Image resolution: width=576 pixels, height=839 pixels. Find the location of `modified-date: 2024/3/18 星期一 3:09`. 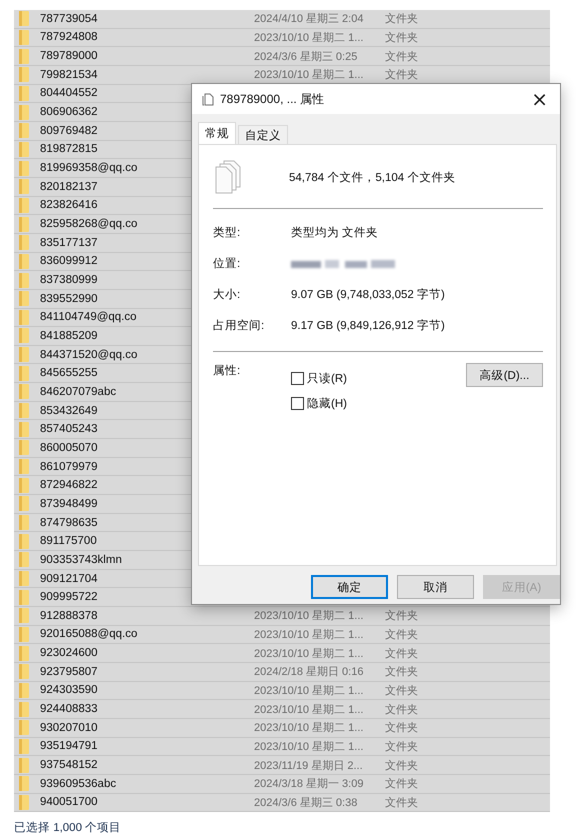

modified-date: 2024/3/18 星期一 3:09 is located at coordinates (309, 784).